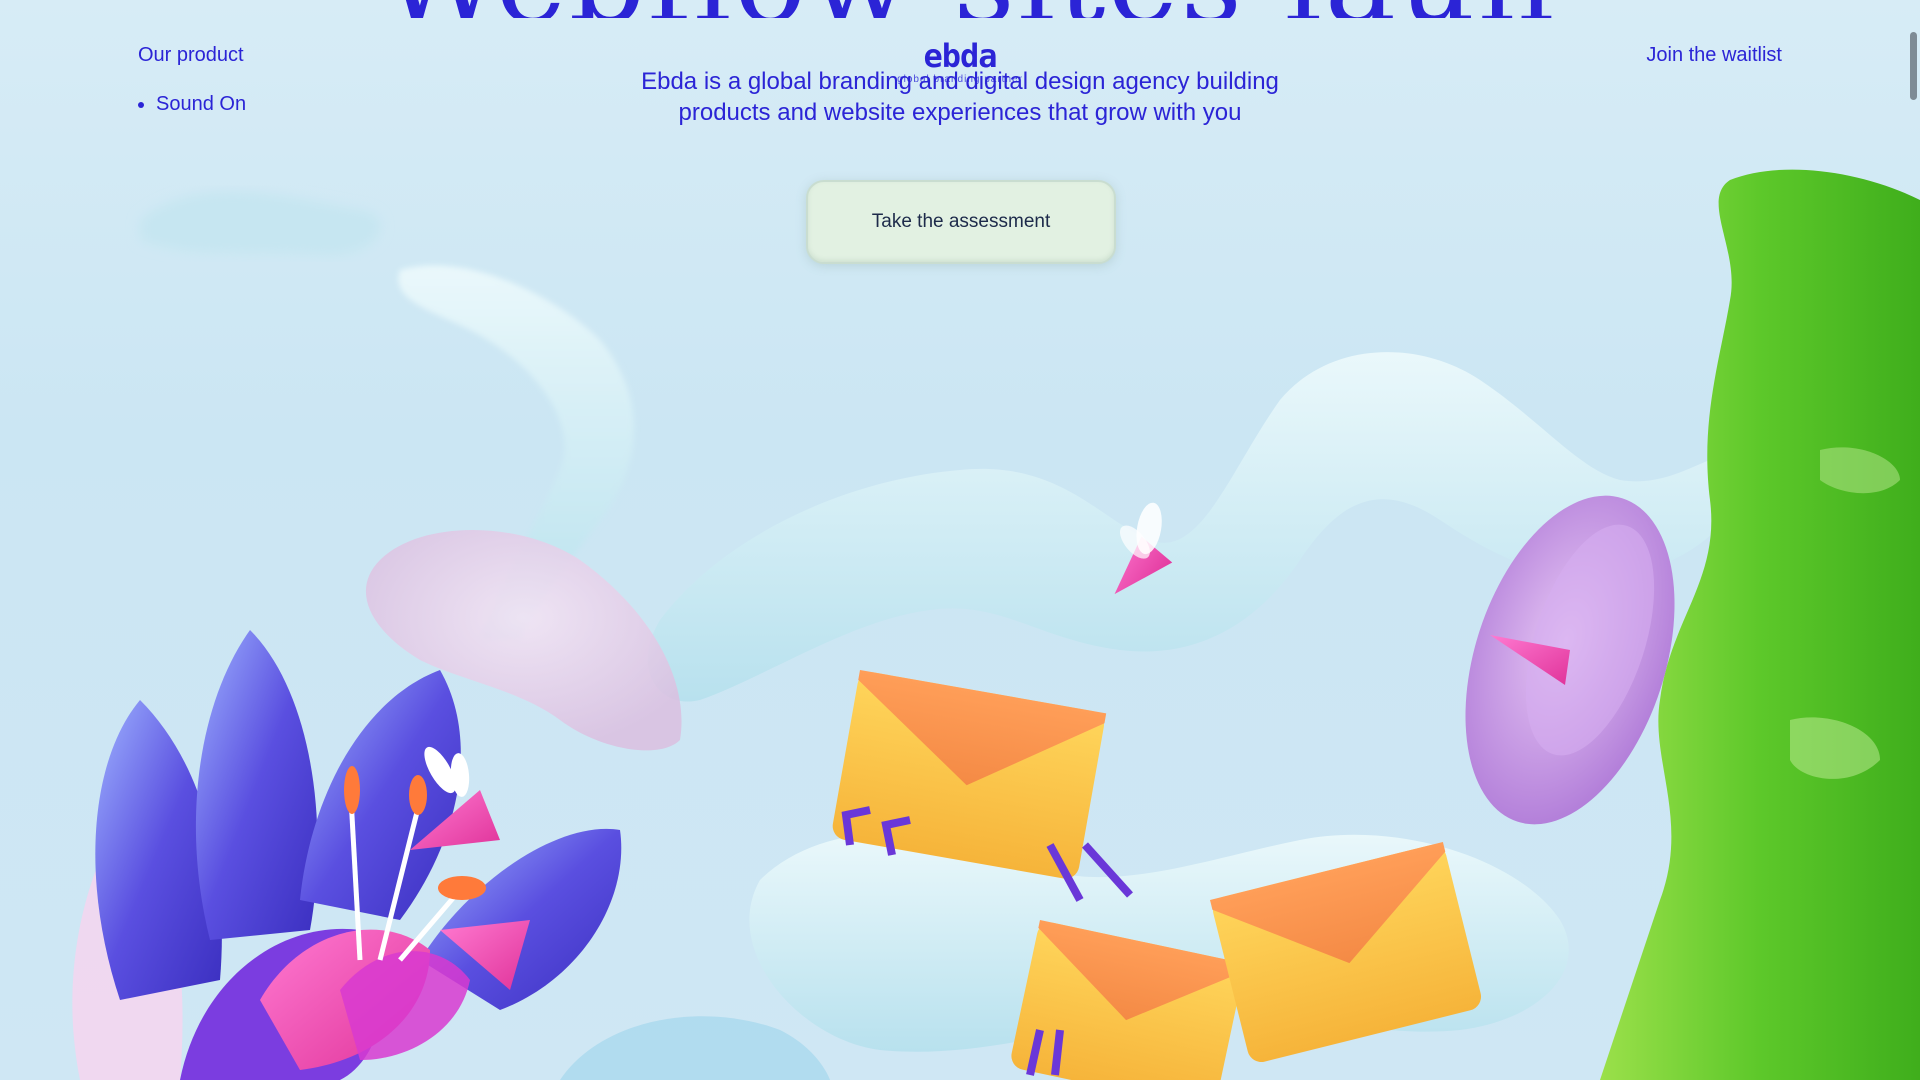 This screenshot has height=1080, width=1920. I want to click on join-waitlist-link: Join the waitlist, so click(1714, 55).